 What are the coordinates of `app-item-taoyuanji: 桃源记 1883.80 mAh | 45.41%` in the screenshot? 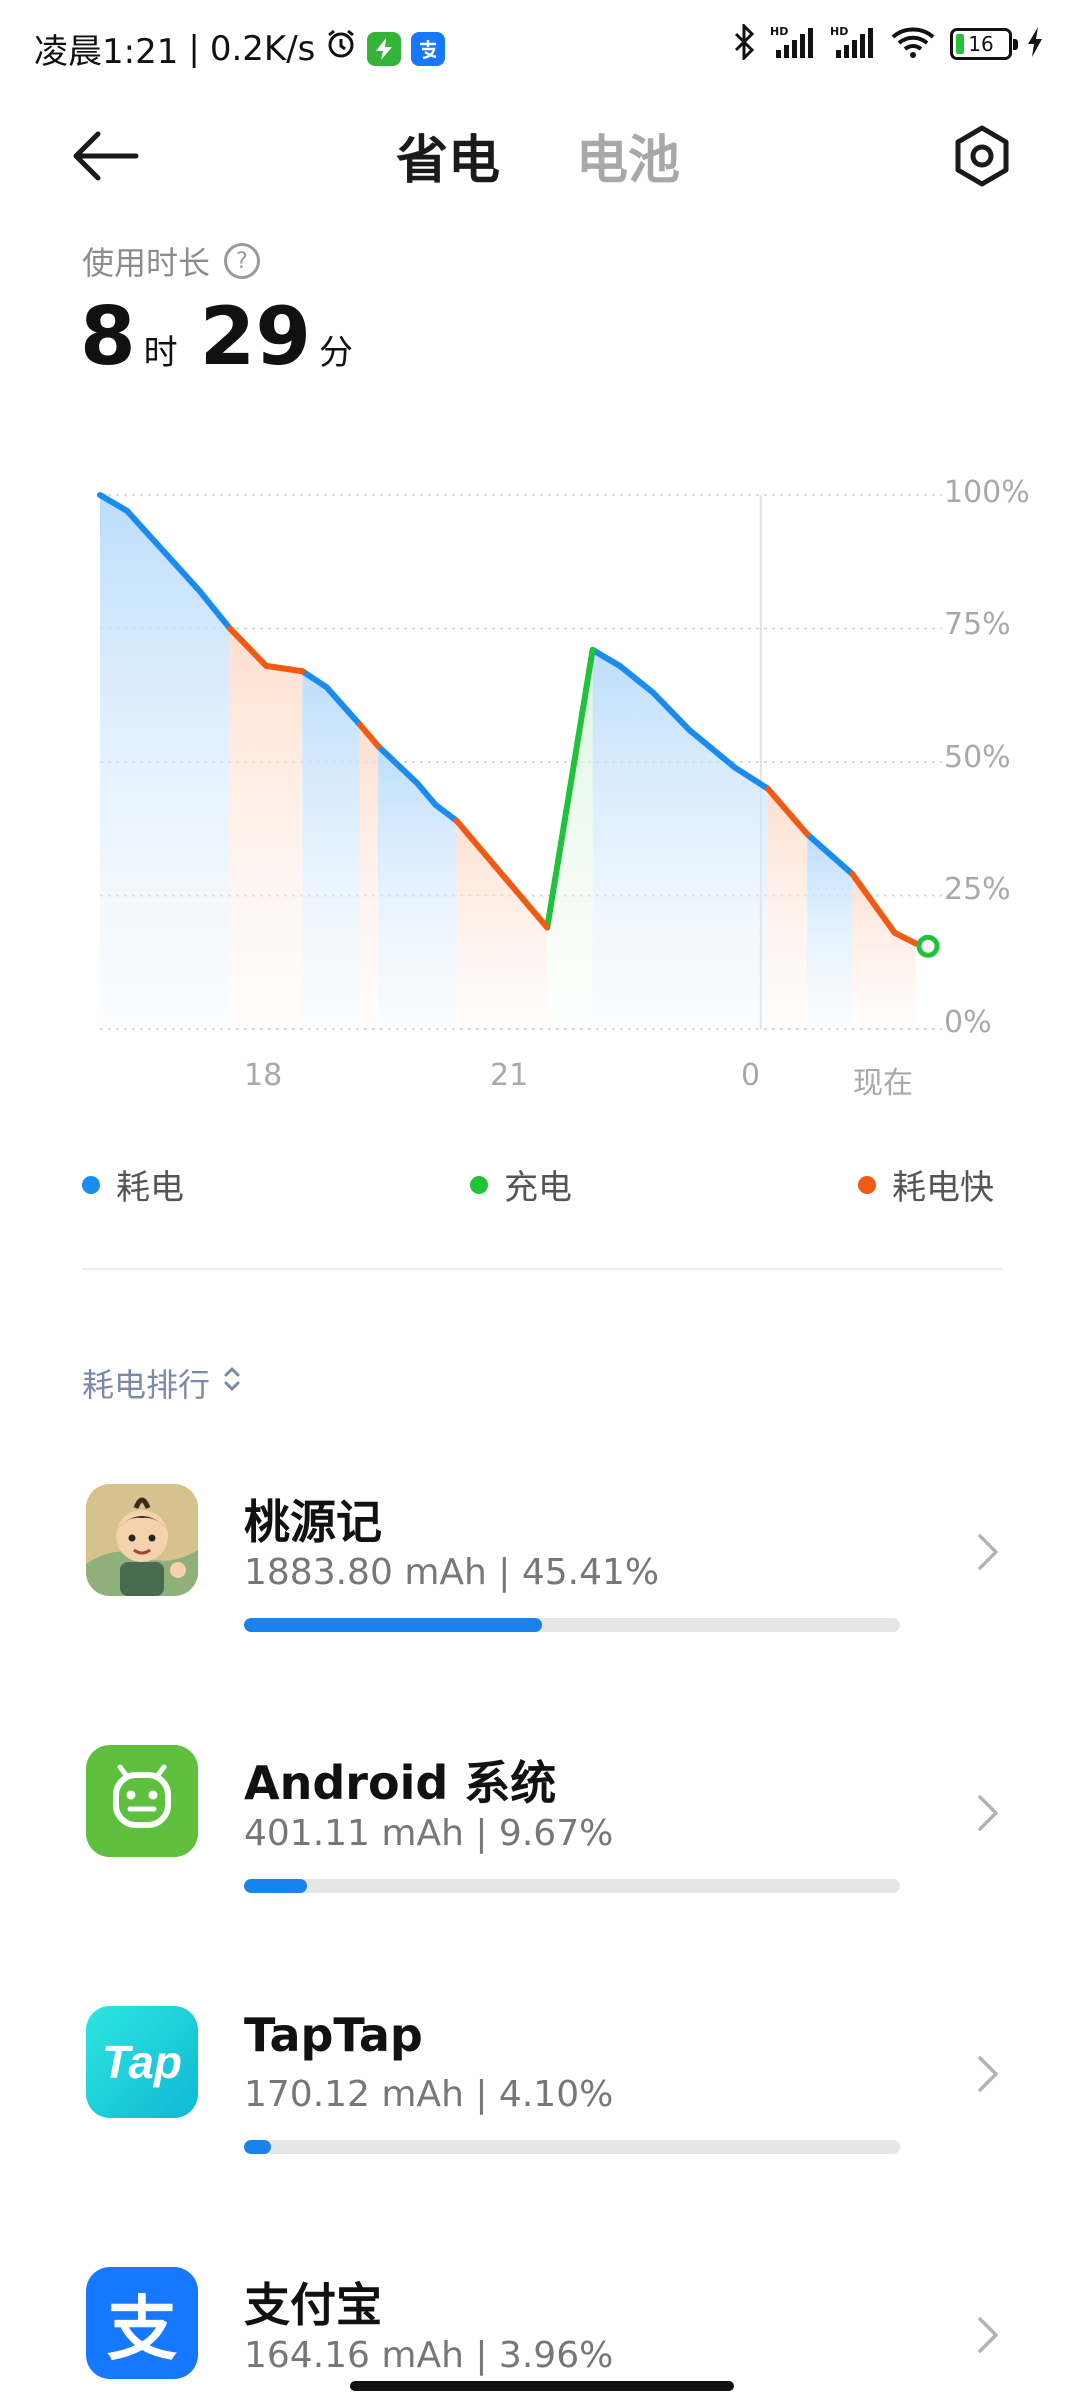 It's located at (540, 1604).